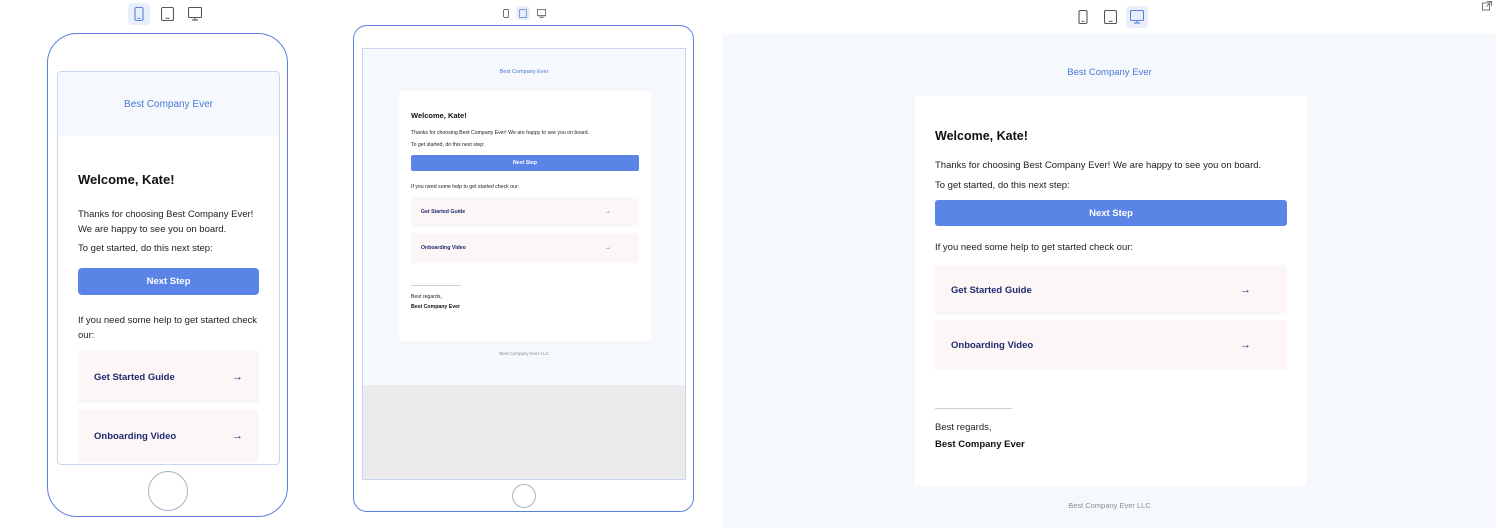  Describe the element at coordinates (168, 491) in the screenshot. I see `phone-home-button` at that location.